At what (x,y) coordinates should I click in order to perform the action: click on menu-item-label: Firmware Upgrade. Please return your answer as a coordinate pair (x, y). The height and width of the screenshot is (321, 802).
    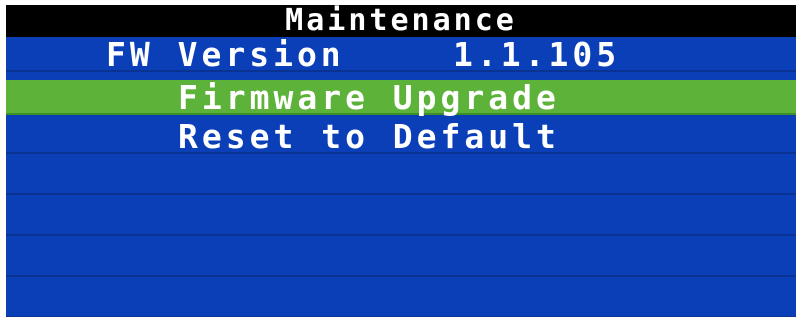
    Looking at the image, I should click on (369, 97).